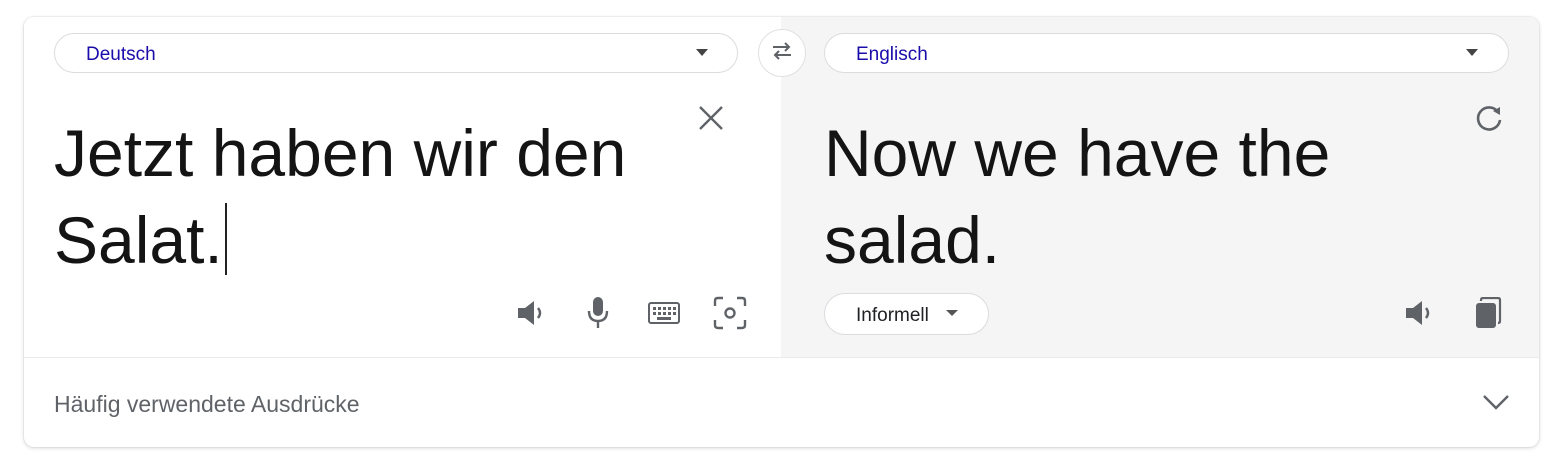  I want to click on copy-icon, so click(1488, 313).